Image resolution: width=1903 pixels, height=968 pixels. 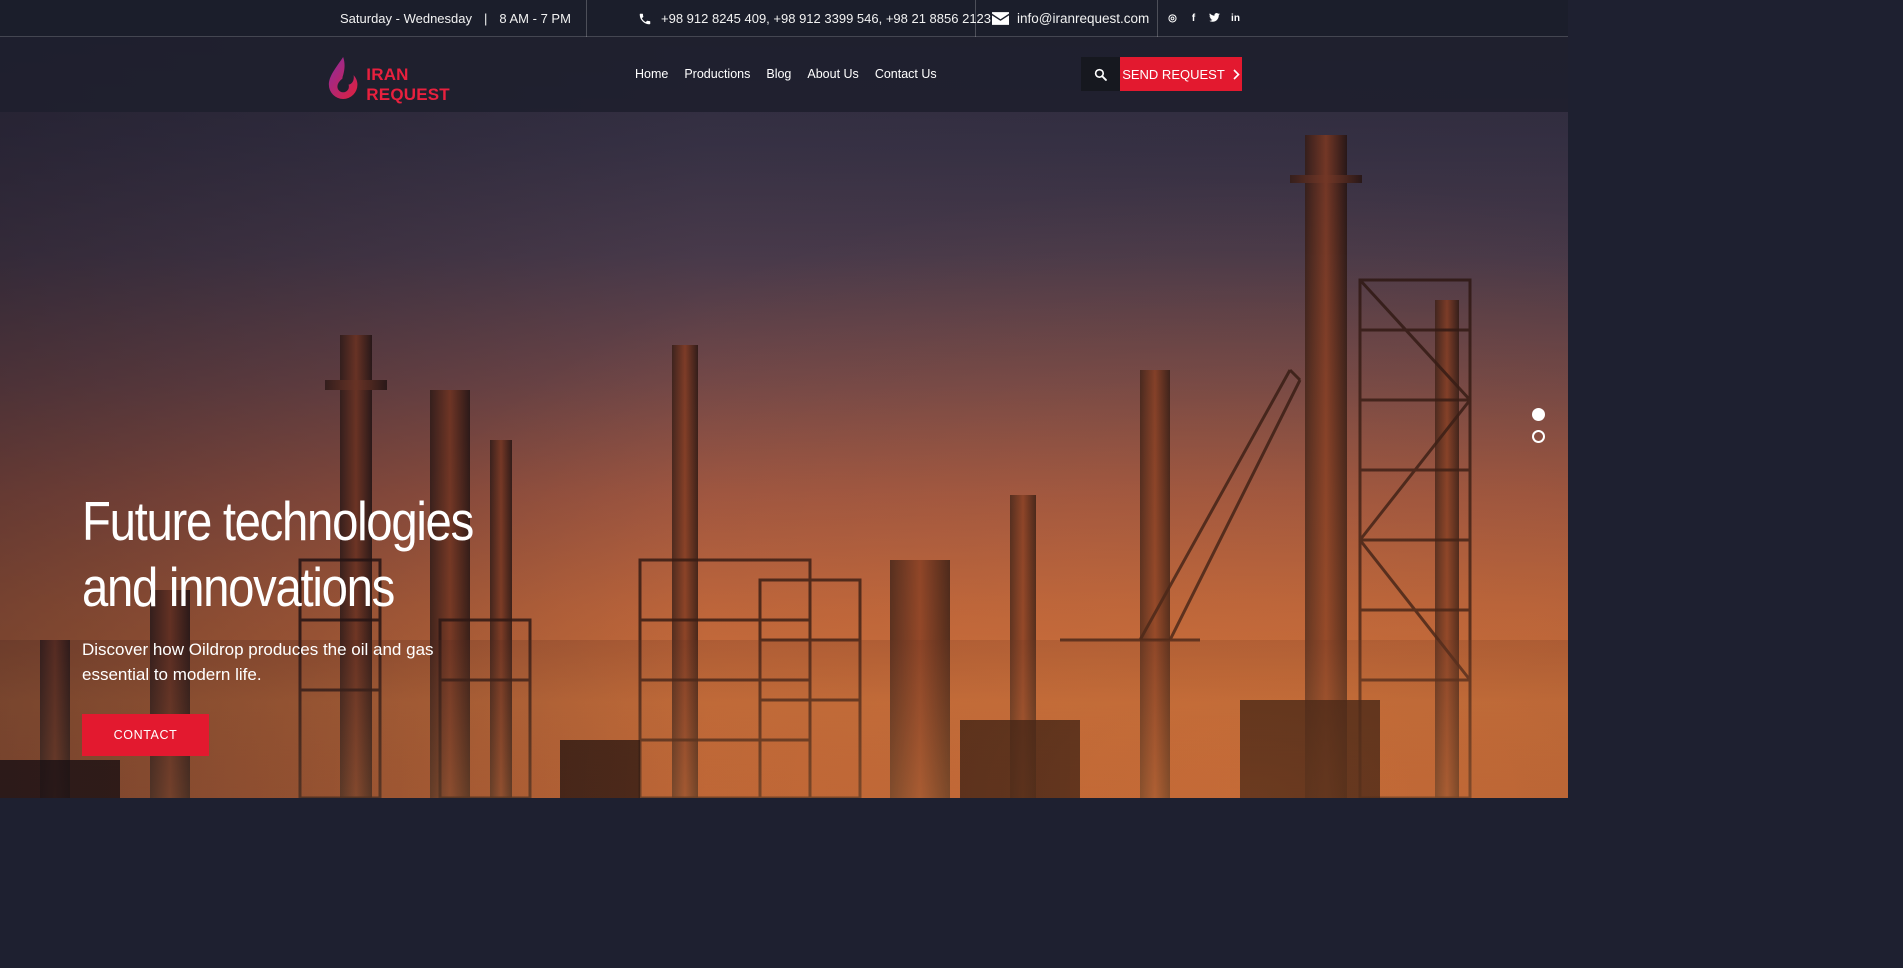 I want to click on contact-button-label: CONTACT, so click(x=145, y=735).